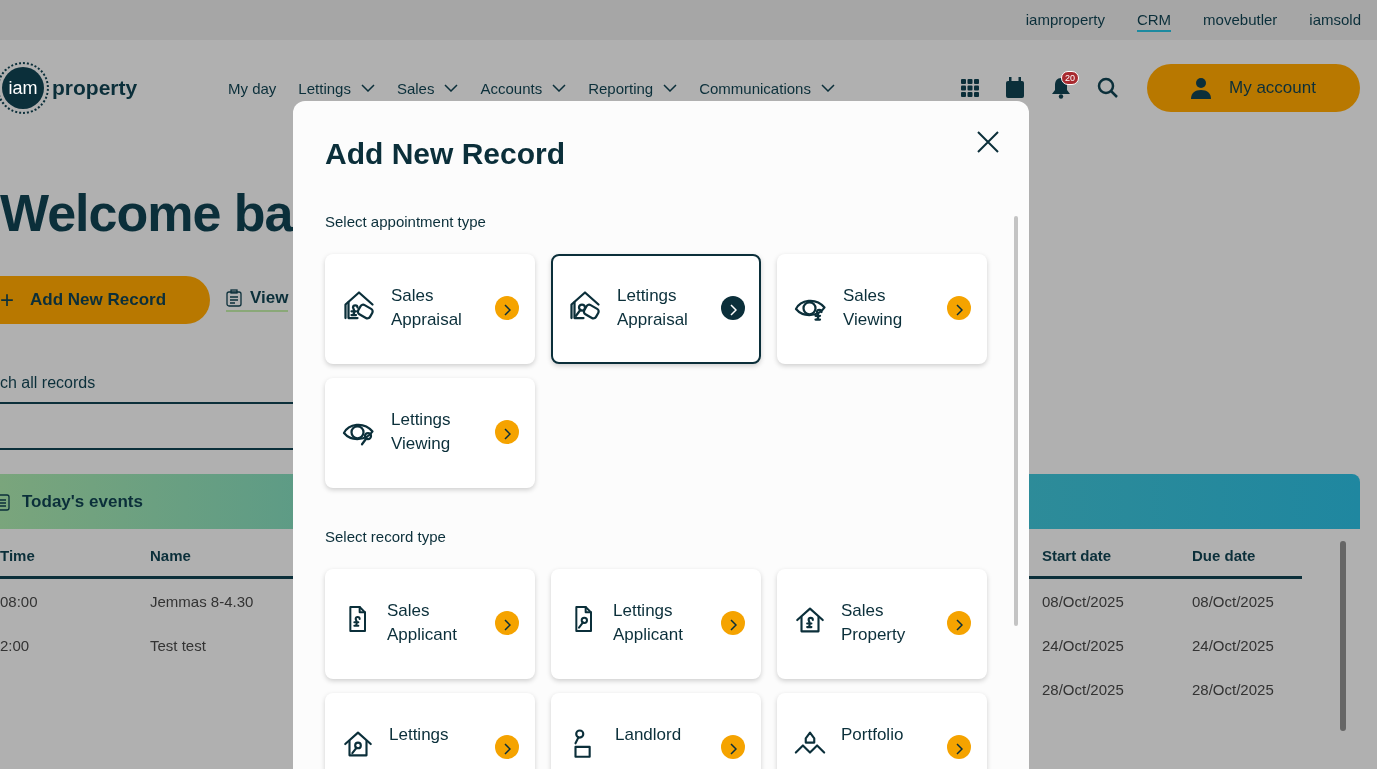  I want to click on section-label: Select record type, so click(386, 536).